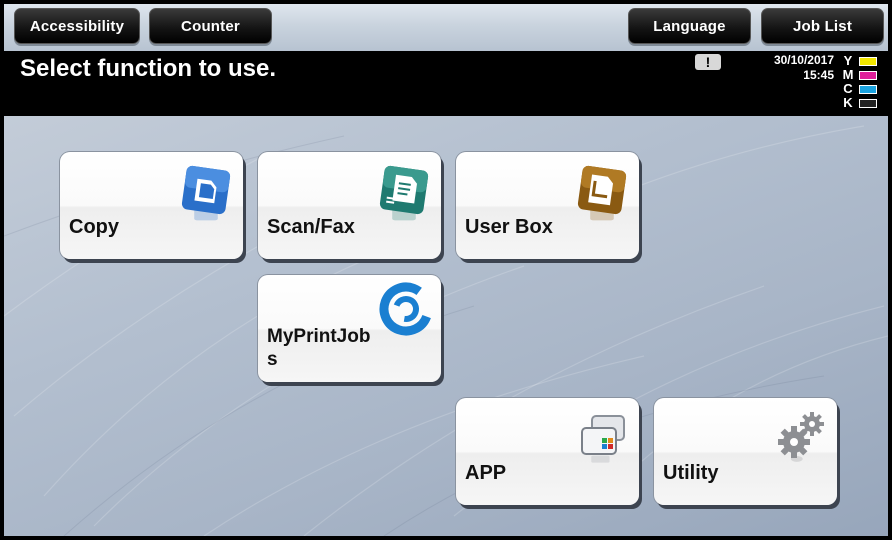  What do you see at coordinates (77, 26) in the screenshot?
I see `accessibility-button: Accessibility` at bounding box center [77, 26].